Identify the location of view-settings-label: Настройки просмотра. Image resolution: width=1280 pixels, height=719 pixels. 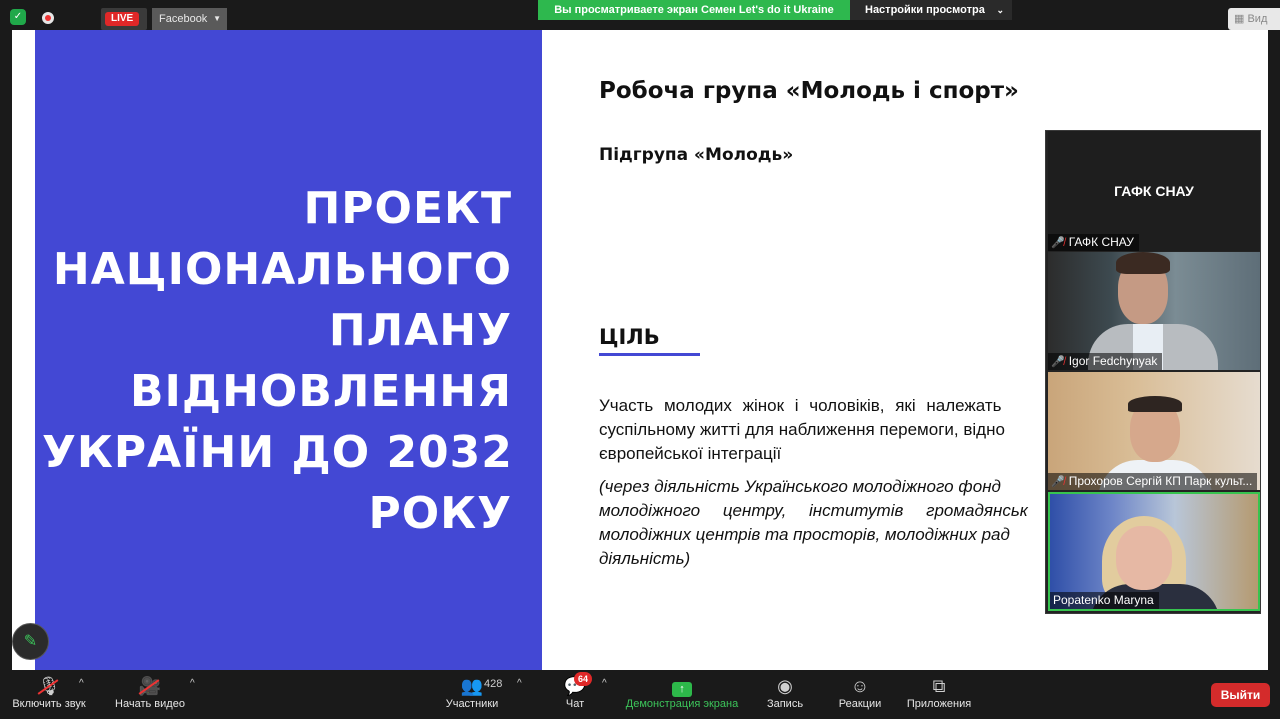
(925, 10).